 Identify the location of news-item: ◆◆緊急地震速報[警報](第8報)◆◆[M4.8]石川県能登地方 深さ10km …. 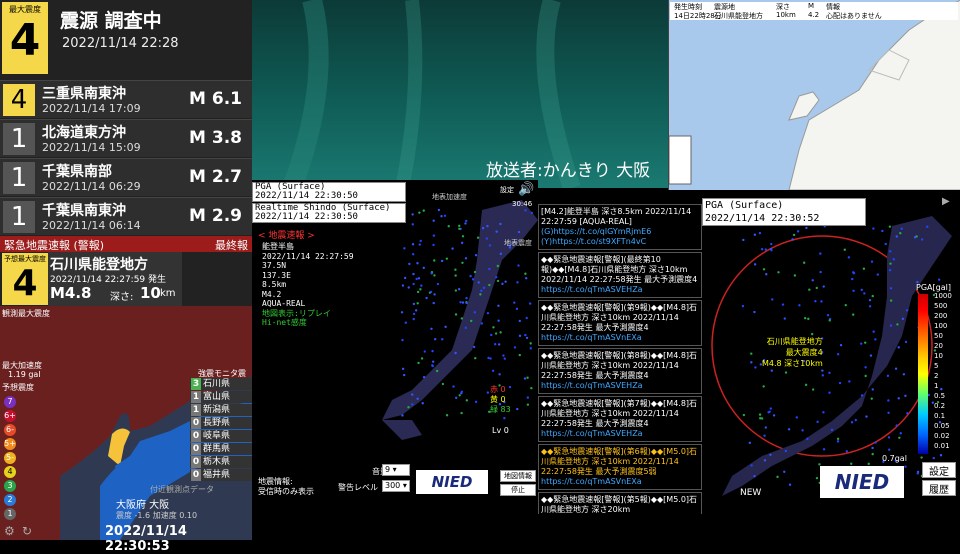
(620, 371).